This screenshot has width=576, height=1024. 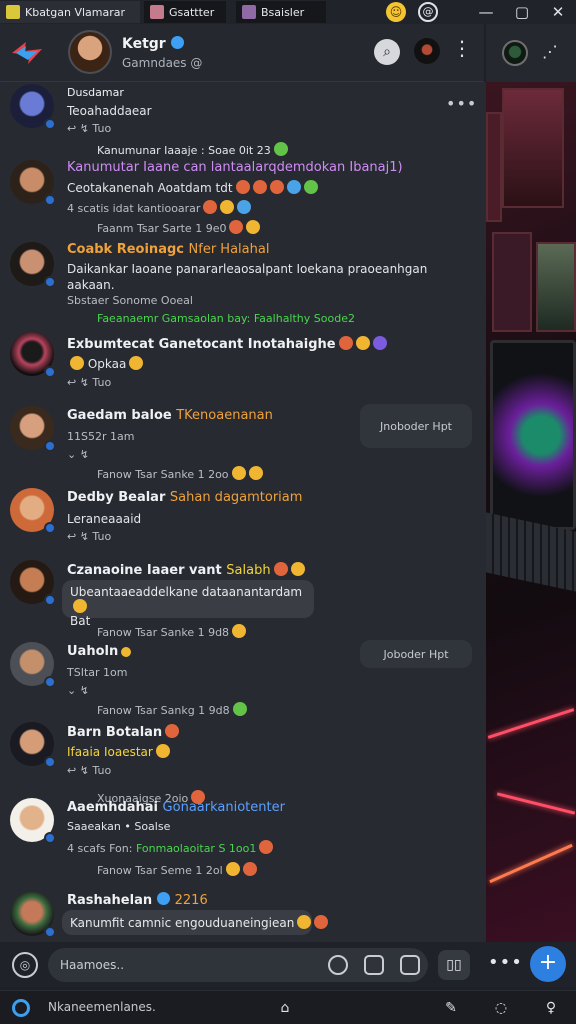 What do you see at coordinates (462, 48) in the screenshot?
I see `more-options-icon: ⋮` at bounding box center [462, 48].